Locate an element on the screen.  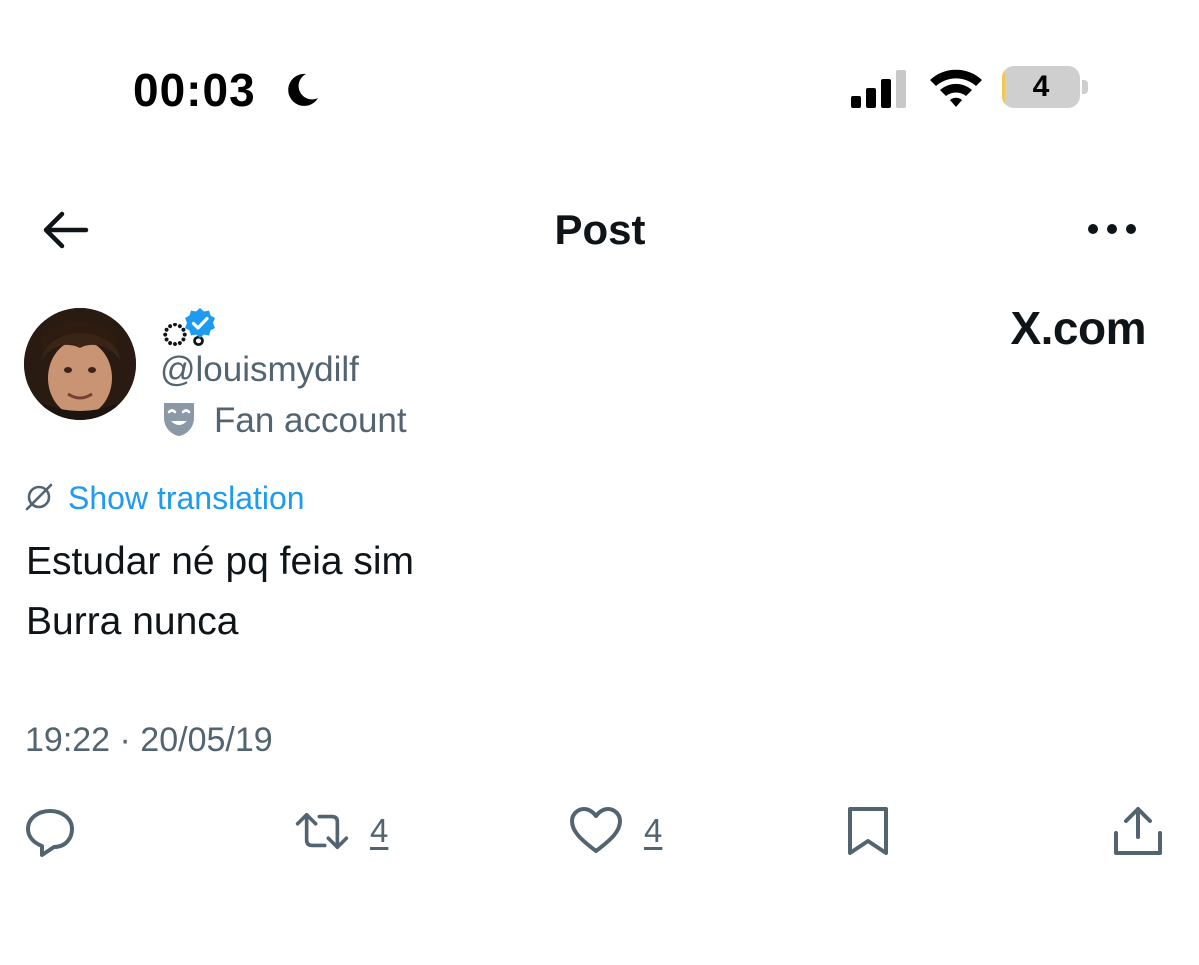
back-arrow-icon is located at coordinates (65, 230).